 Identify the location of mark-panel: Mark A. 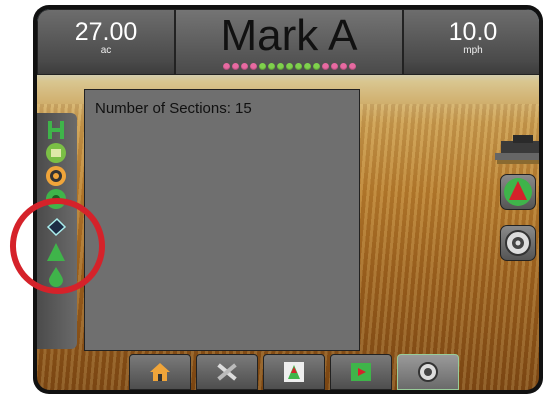
(289, 42).